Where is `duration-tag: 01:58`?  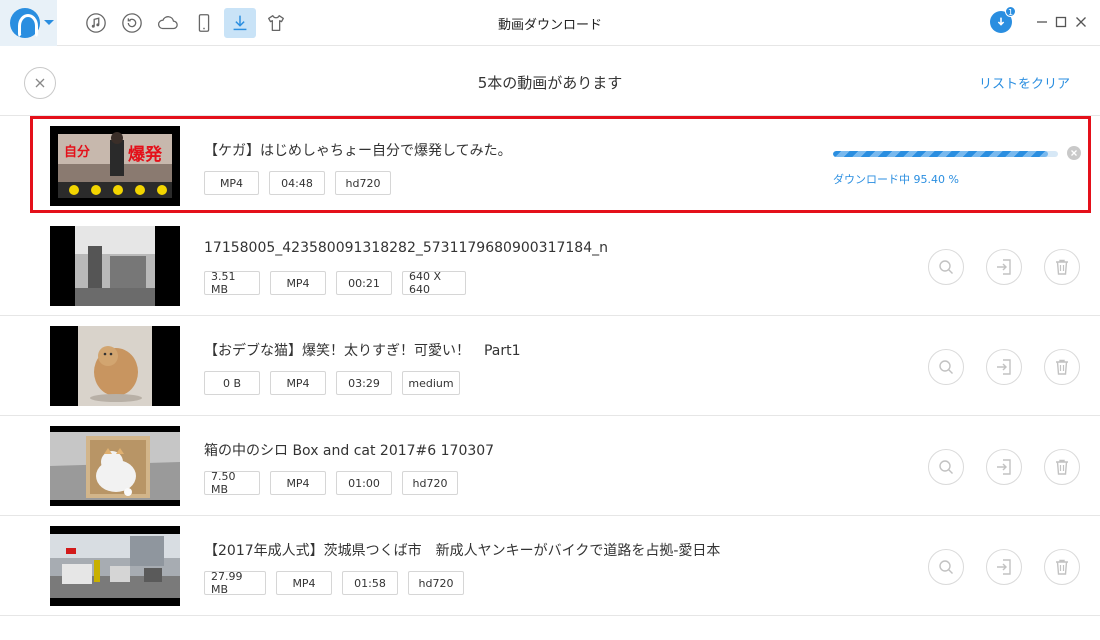 duration-tag: 01:58 is located at coordinates (370, 583).